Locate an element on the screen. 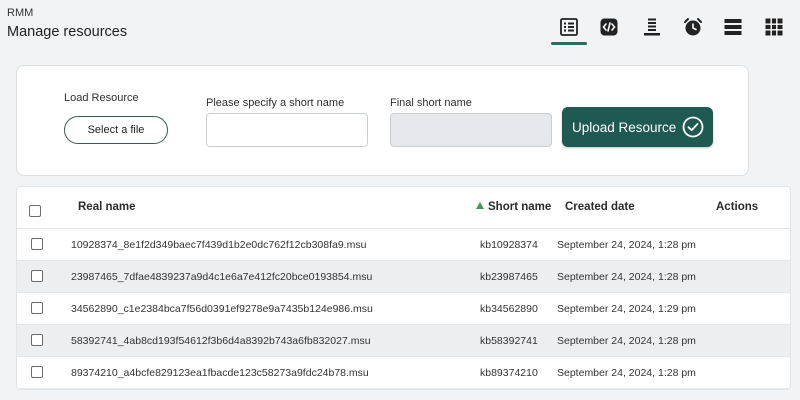 The height and width of the screenshot is (400, 800). row-created-date: September 24, 2024, 1:29 pm is located at coordinates (626, 309).